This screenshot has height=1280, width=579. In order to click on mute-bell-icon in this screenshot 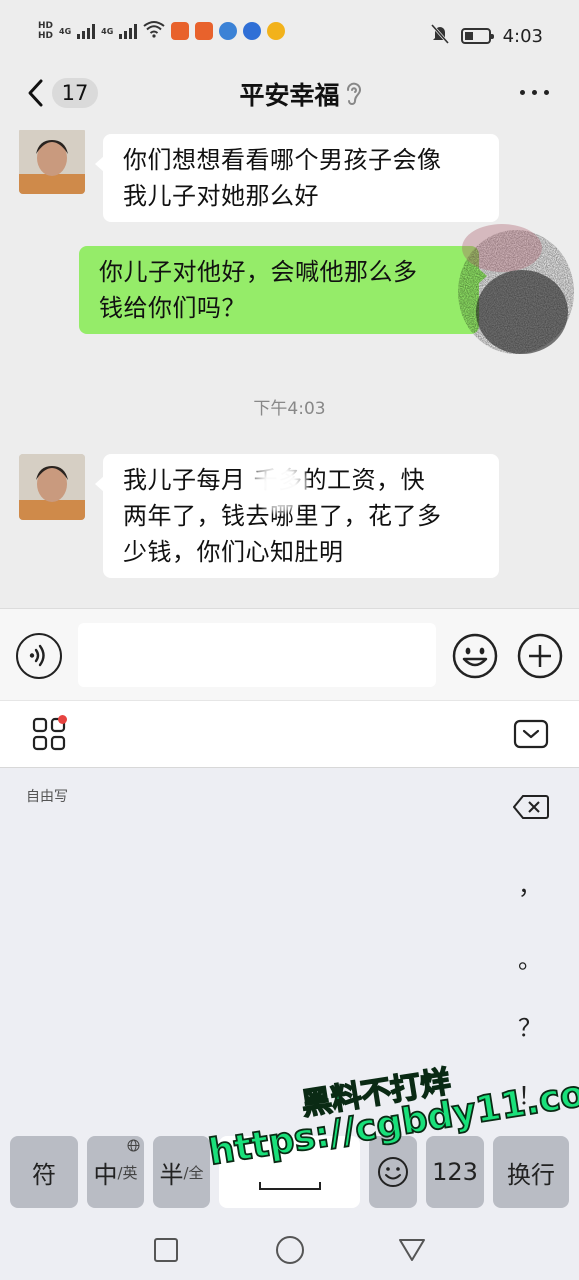, I will do `click(439, 36)`.